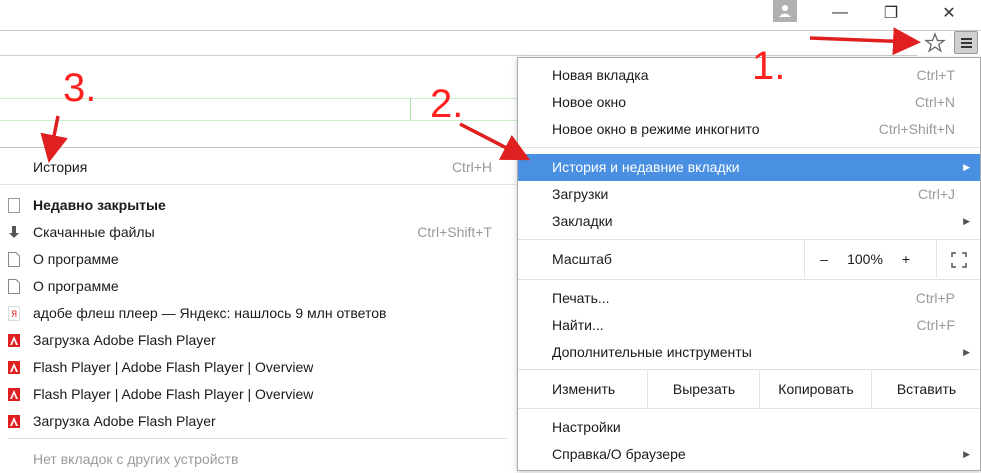  What do you see at coordinates (447, 104) in the screenshot?
I see `callout-2: 2.` at bounding box center [447, 104].